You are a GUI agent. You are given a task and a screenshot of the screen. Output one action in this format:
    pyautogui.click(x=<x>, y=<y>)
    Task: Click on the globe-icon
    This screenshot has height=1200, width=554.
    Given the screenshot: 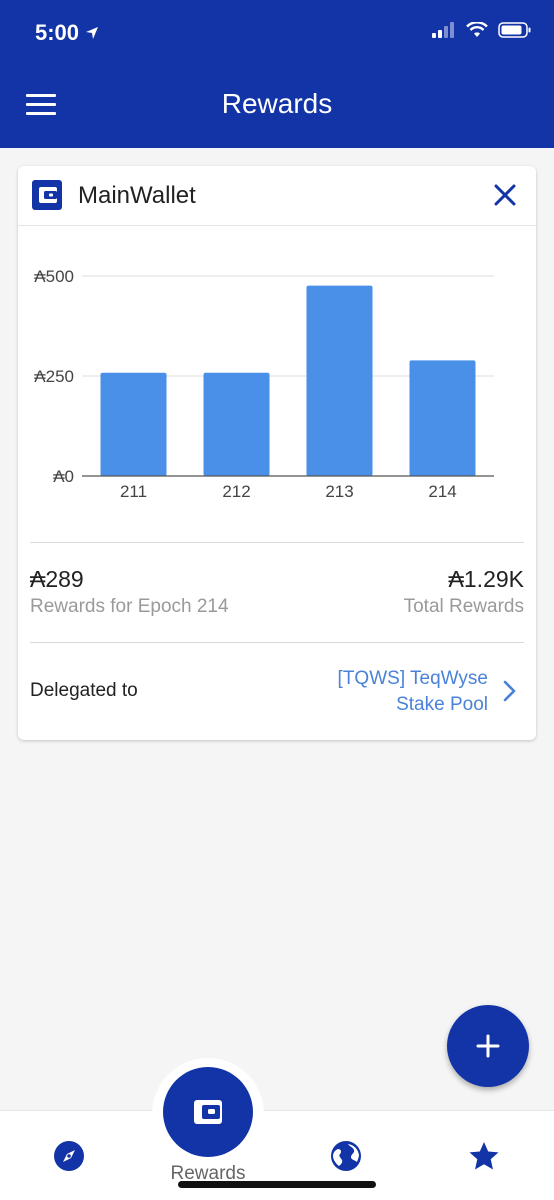 What is the action you would take?
    pyautogui.click(x=346, y=1156)
    